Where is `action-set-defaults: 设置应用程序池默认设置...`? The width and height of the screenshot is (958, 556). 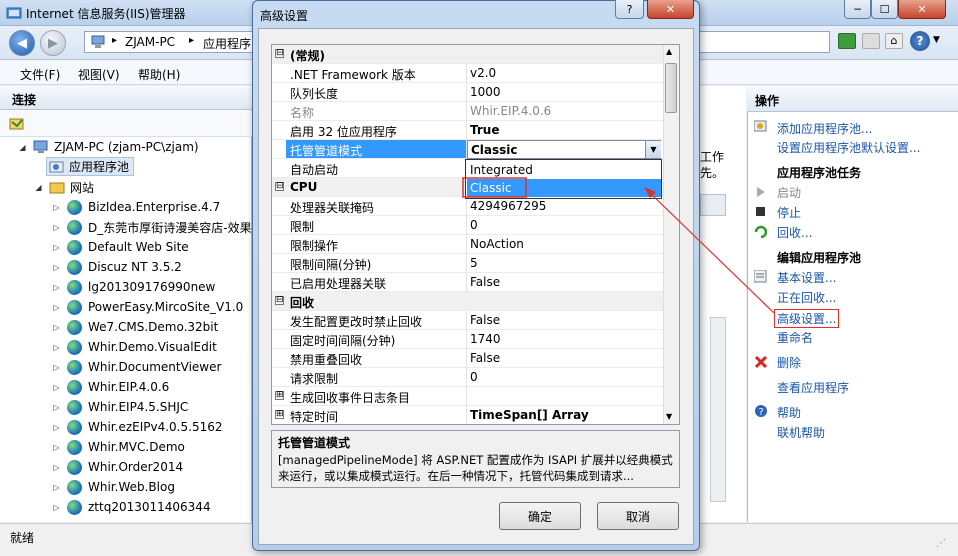 action-set-defaults: 设置应用程序池默认设置... is located at coordinates (848, 147).